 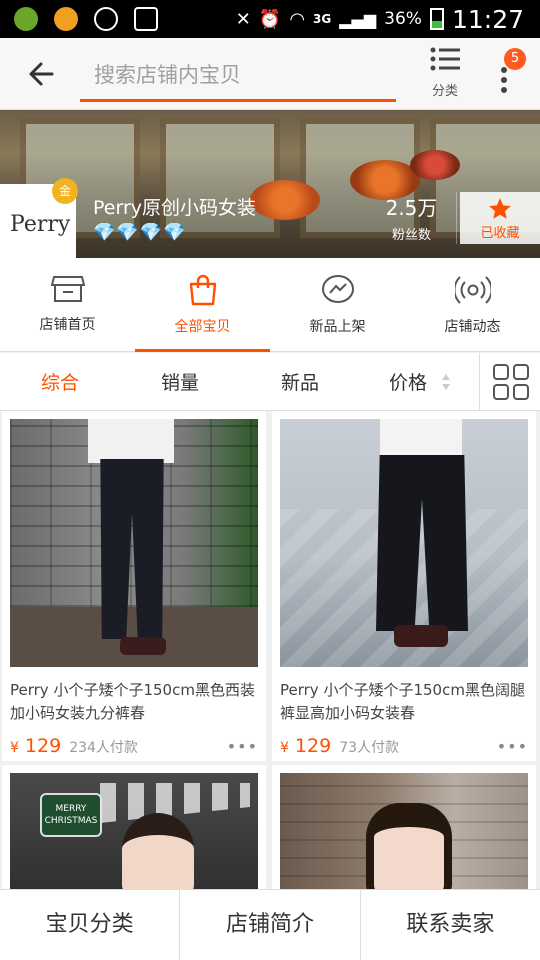 I want to click on emoji-notification-icon, so click(x=66, y=19).